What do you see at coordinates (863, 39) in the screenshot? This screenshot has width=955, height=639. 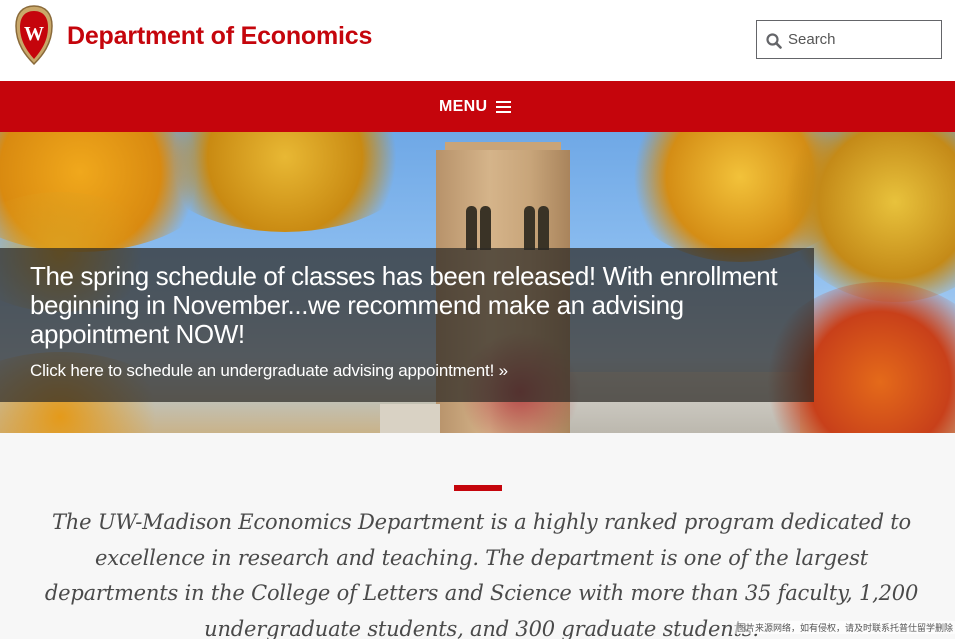 I see `search-input` at bounding box center [863, 39].